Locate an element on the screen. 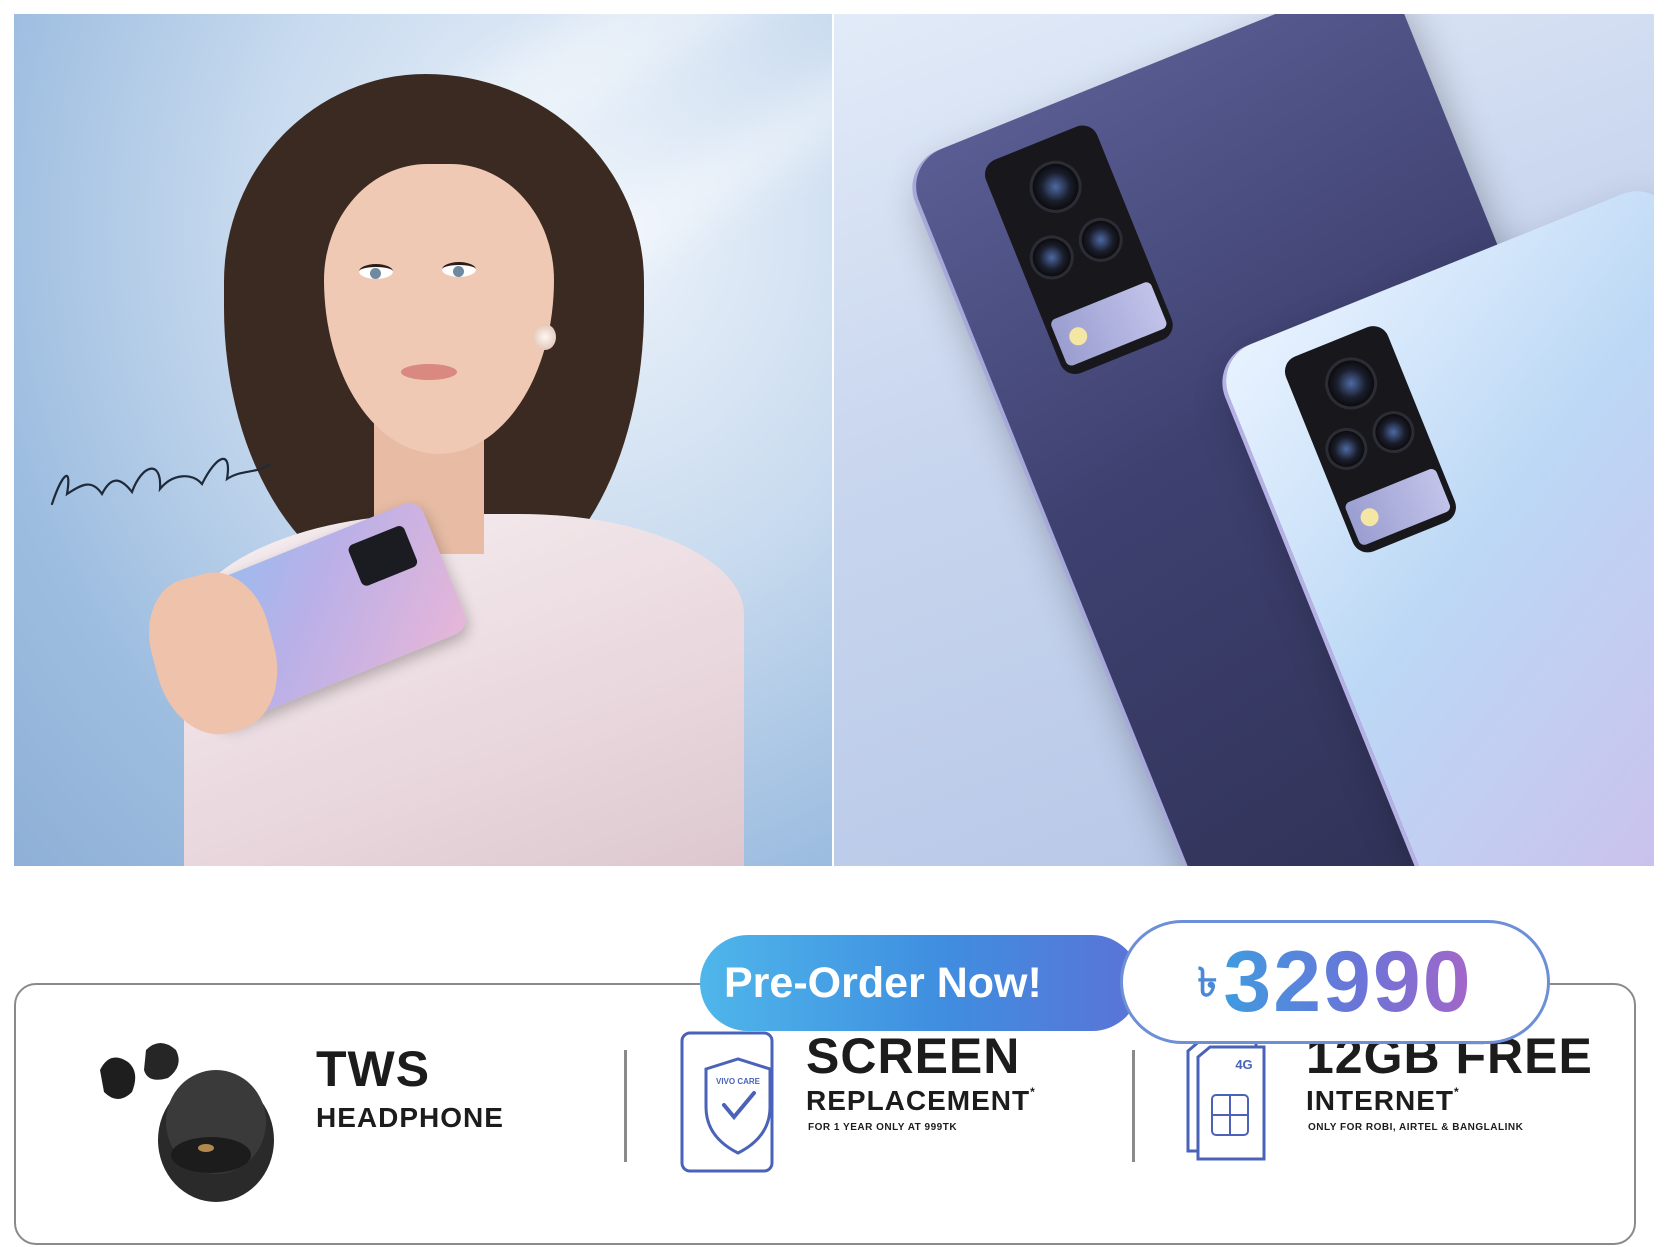 The width and height of the screenshot is (1668, 1247). earbuds-icon is located at coordinates (187, 1122).